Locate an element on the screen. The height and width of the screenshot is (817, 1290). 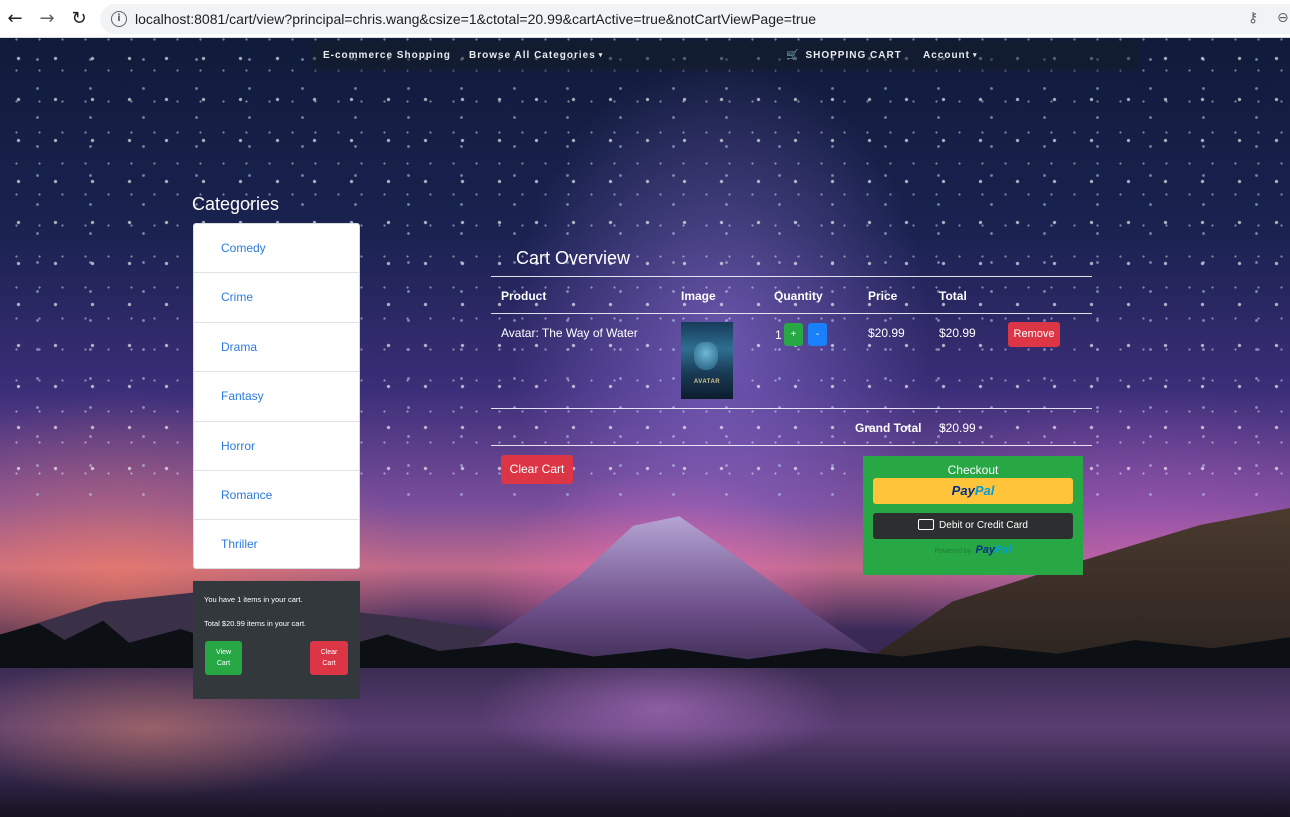
debit-credit-card-button: Debit or Credit Card is located at coordinates (973, 526).